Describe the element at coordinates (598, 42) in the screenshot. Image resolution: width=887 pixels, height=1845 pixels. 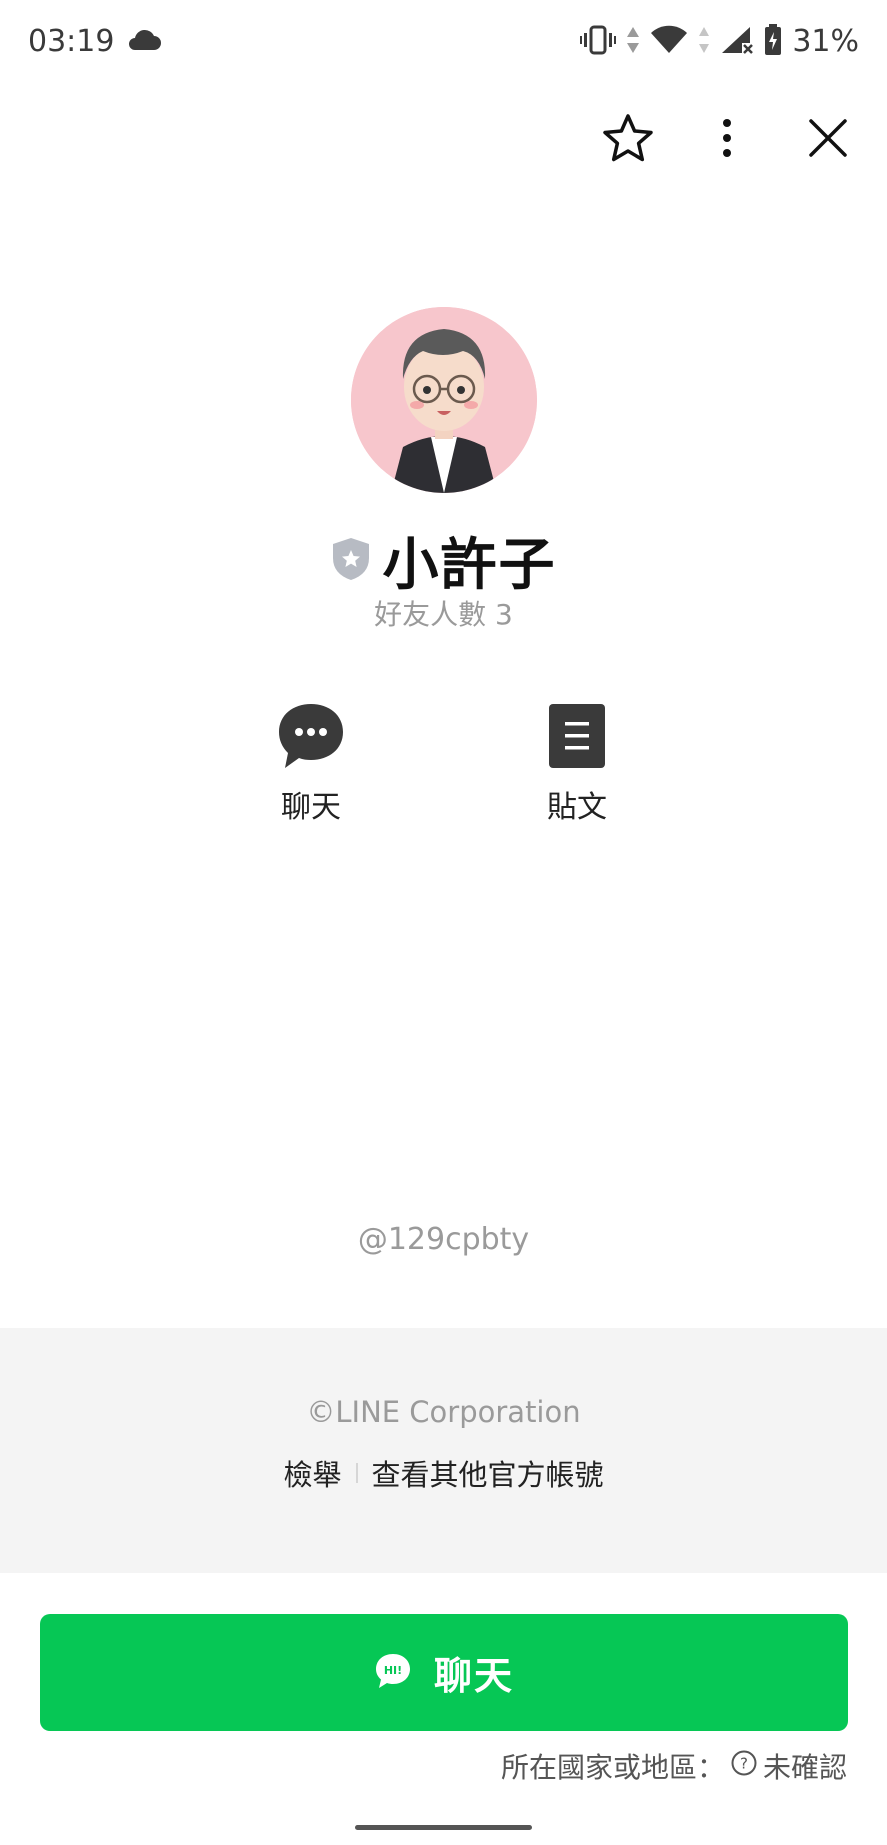
I see `vibrate-icon` at that location.